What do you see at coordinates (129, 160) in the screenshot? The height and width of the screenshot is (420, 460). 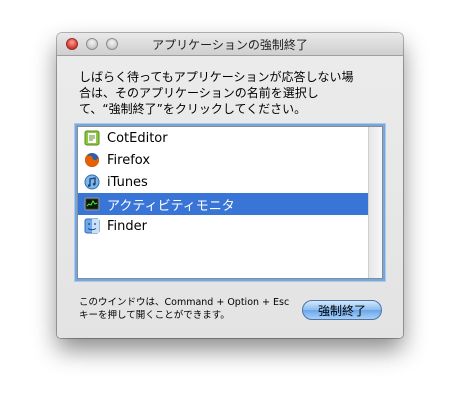 I see `app-label: Firefox` at bounding box center [129, 160].